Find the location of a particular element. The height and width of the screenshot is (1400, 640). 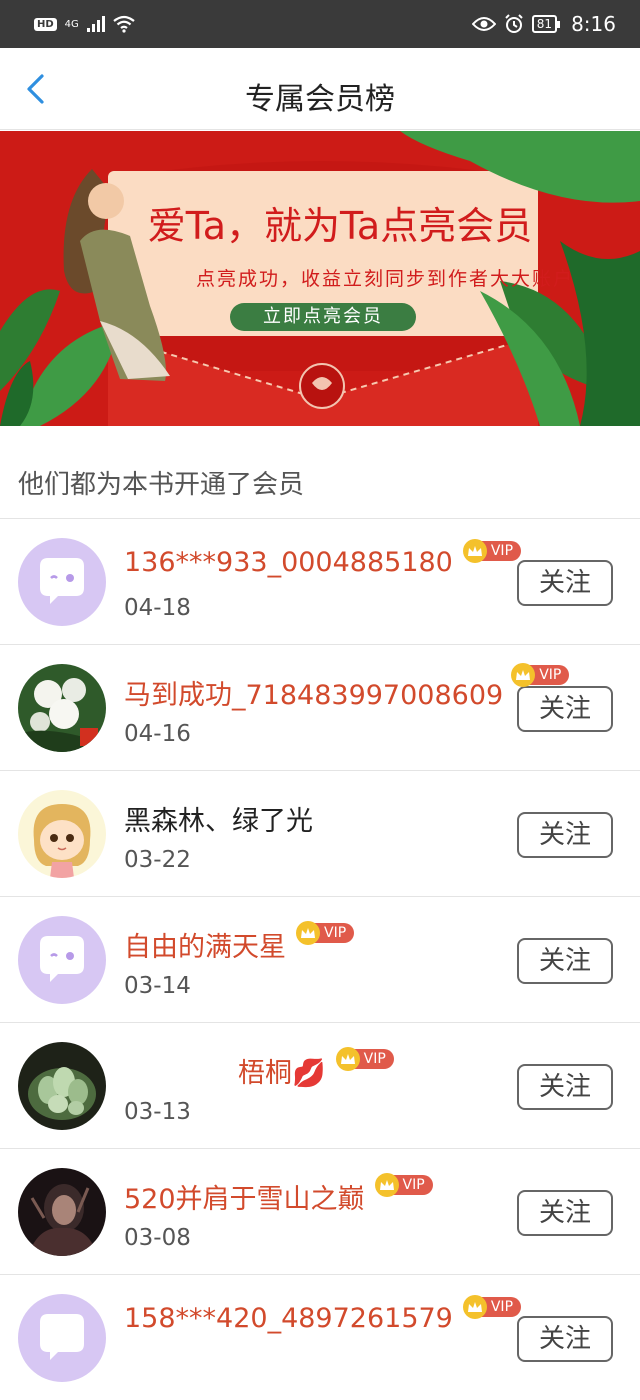

section-title: 他们都为本书开通了会员 is located at coordinates (161, 485).